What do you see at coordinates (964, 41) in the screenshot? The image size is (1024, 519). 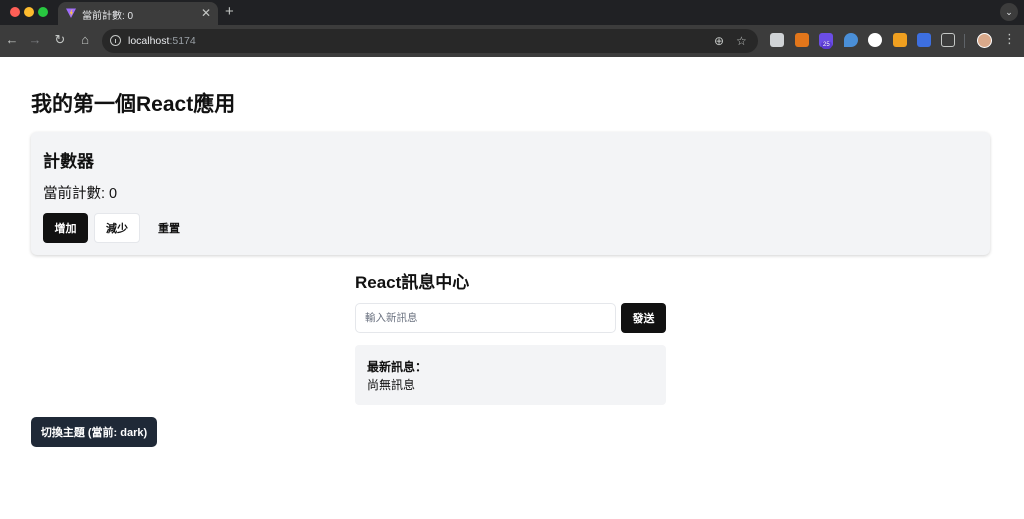 I see `toolbar-divider` at bounding box center [964, 41].